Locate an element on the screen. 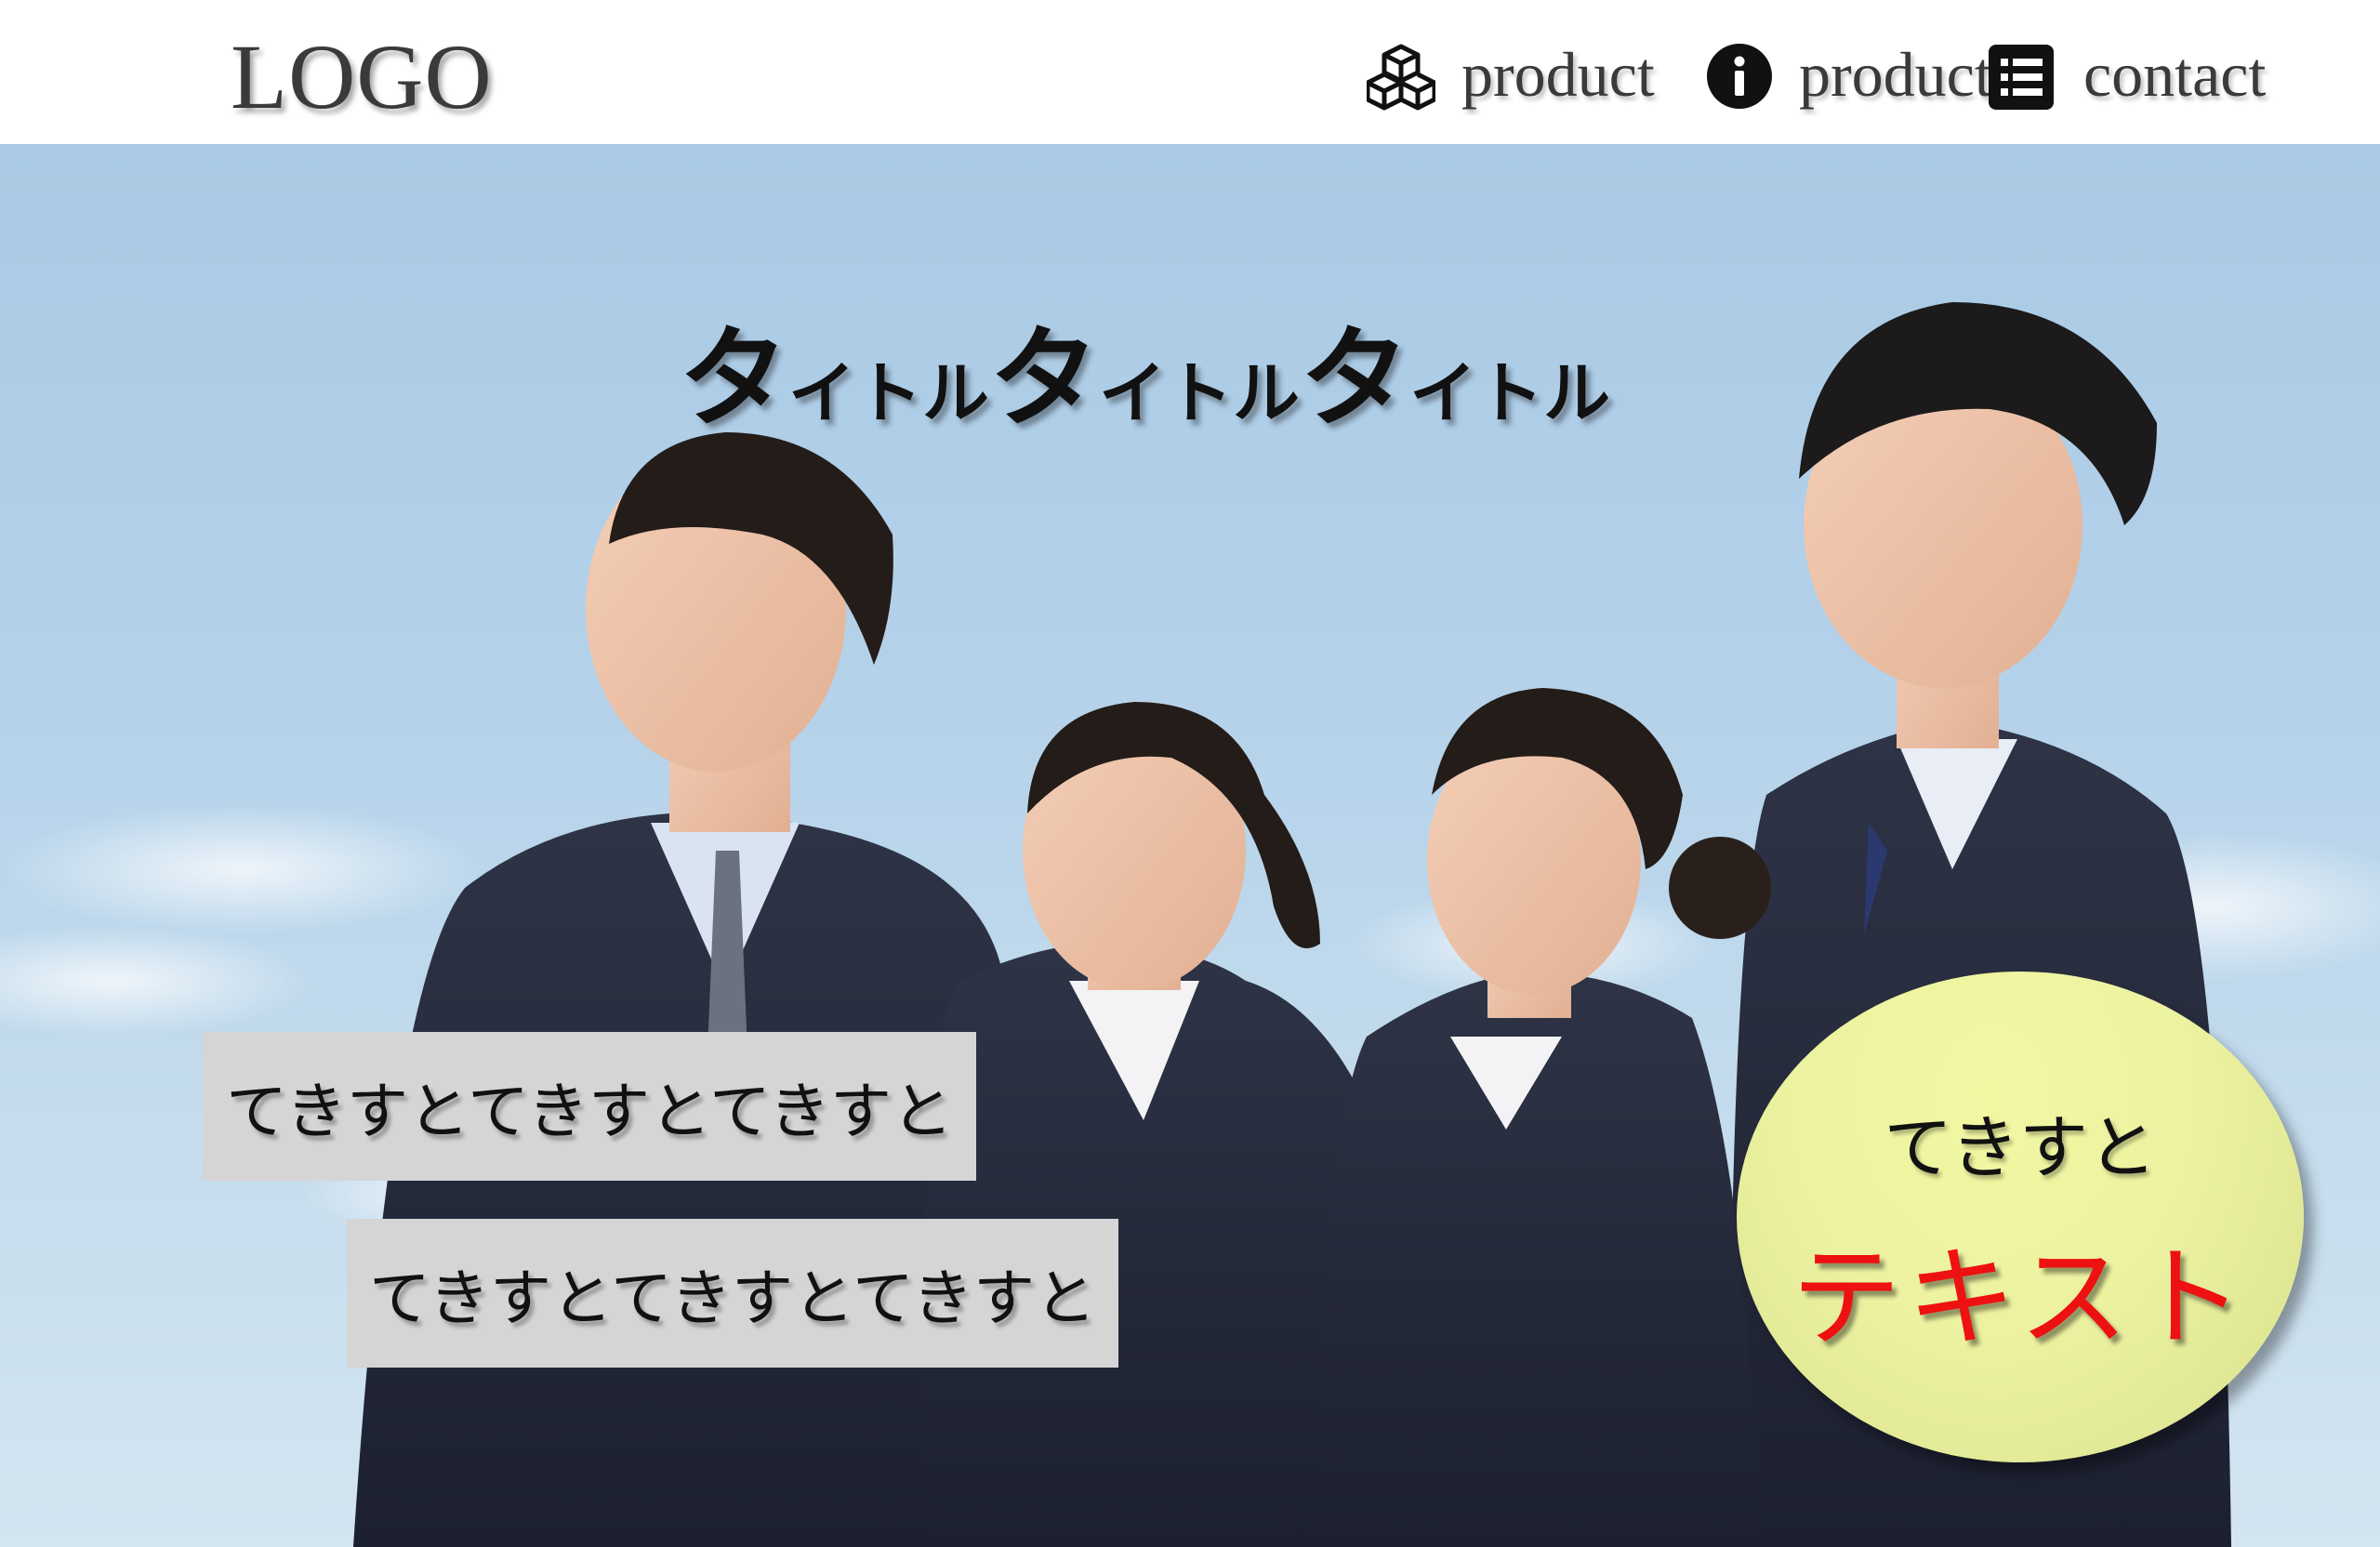 Image resolution: width=2380 pixels, height=1547 pixels. badge-bottom-text: テキスト is located at coordinates (2020, 1298).